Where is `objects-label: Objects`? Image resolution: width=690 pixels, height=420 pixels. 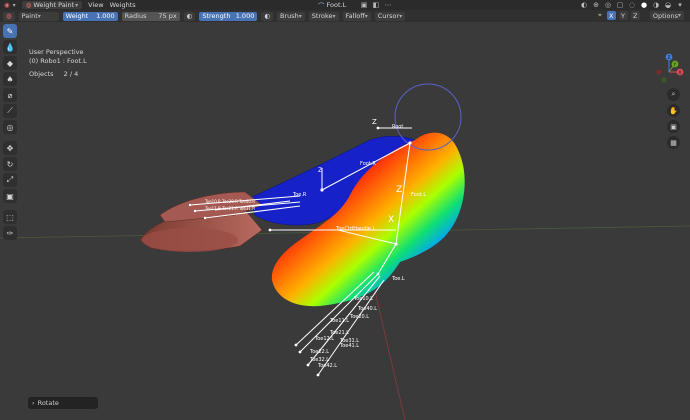
objects-label: Objects is located at coordinates (41, 74).